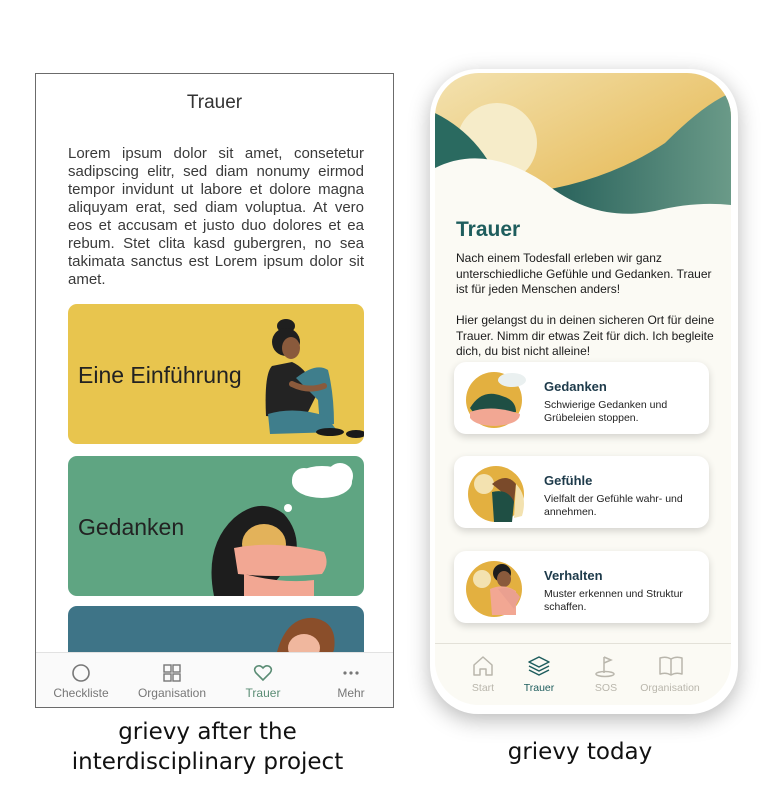  I want to click on card-description: Vielfalt der Gefühle wahr- und annehmen., so click(613, 505).